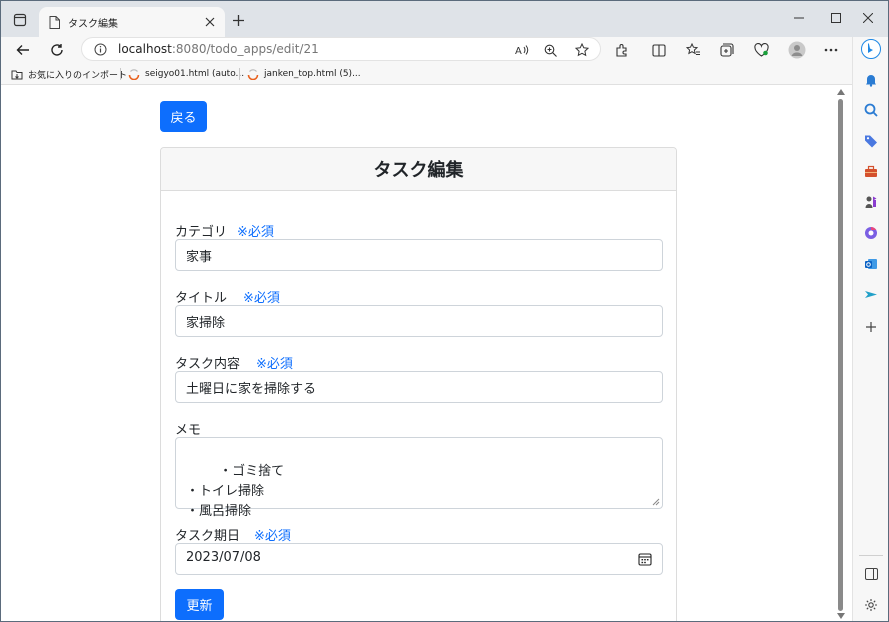  I want to click on memo-label-row: メモ, so click(188, 428).